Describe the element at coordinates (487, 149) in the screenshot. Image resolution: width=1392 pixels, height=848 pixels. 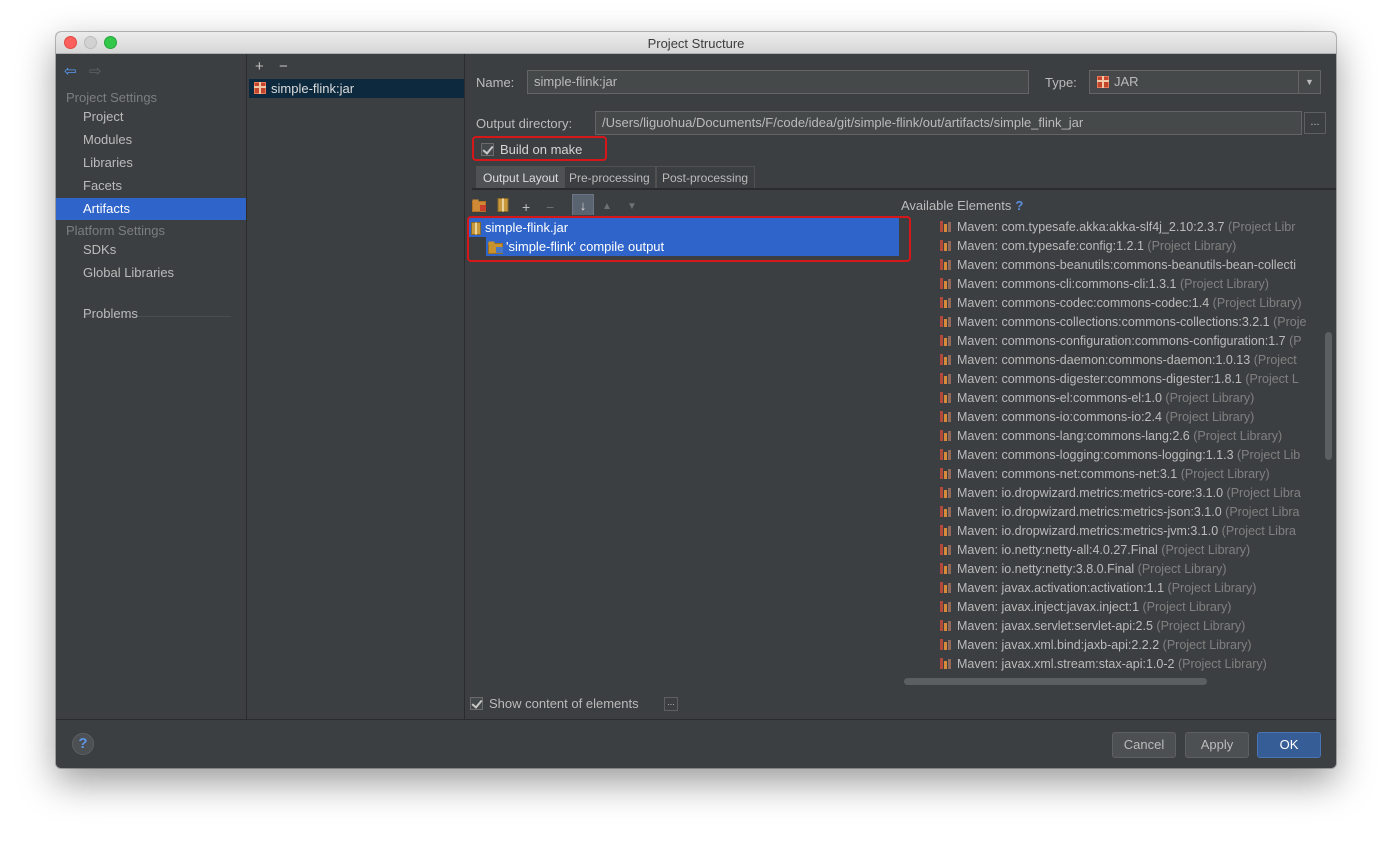
I see `build-on-make-checkbox` at that location.